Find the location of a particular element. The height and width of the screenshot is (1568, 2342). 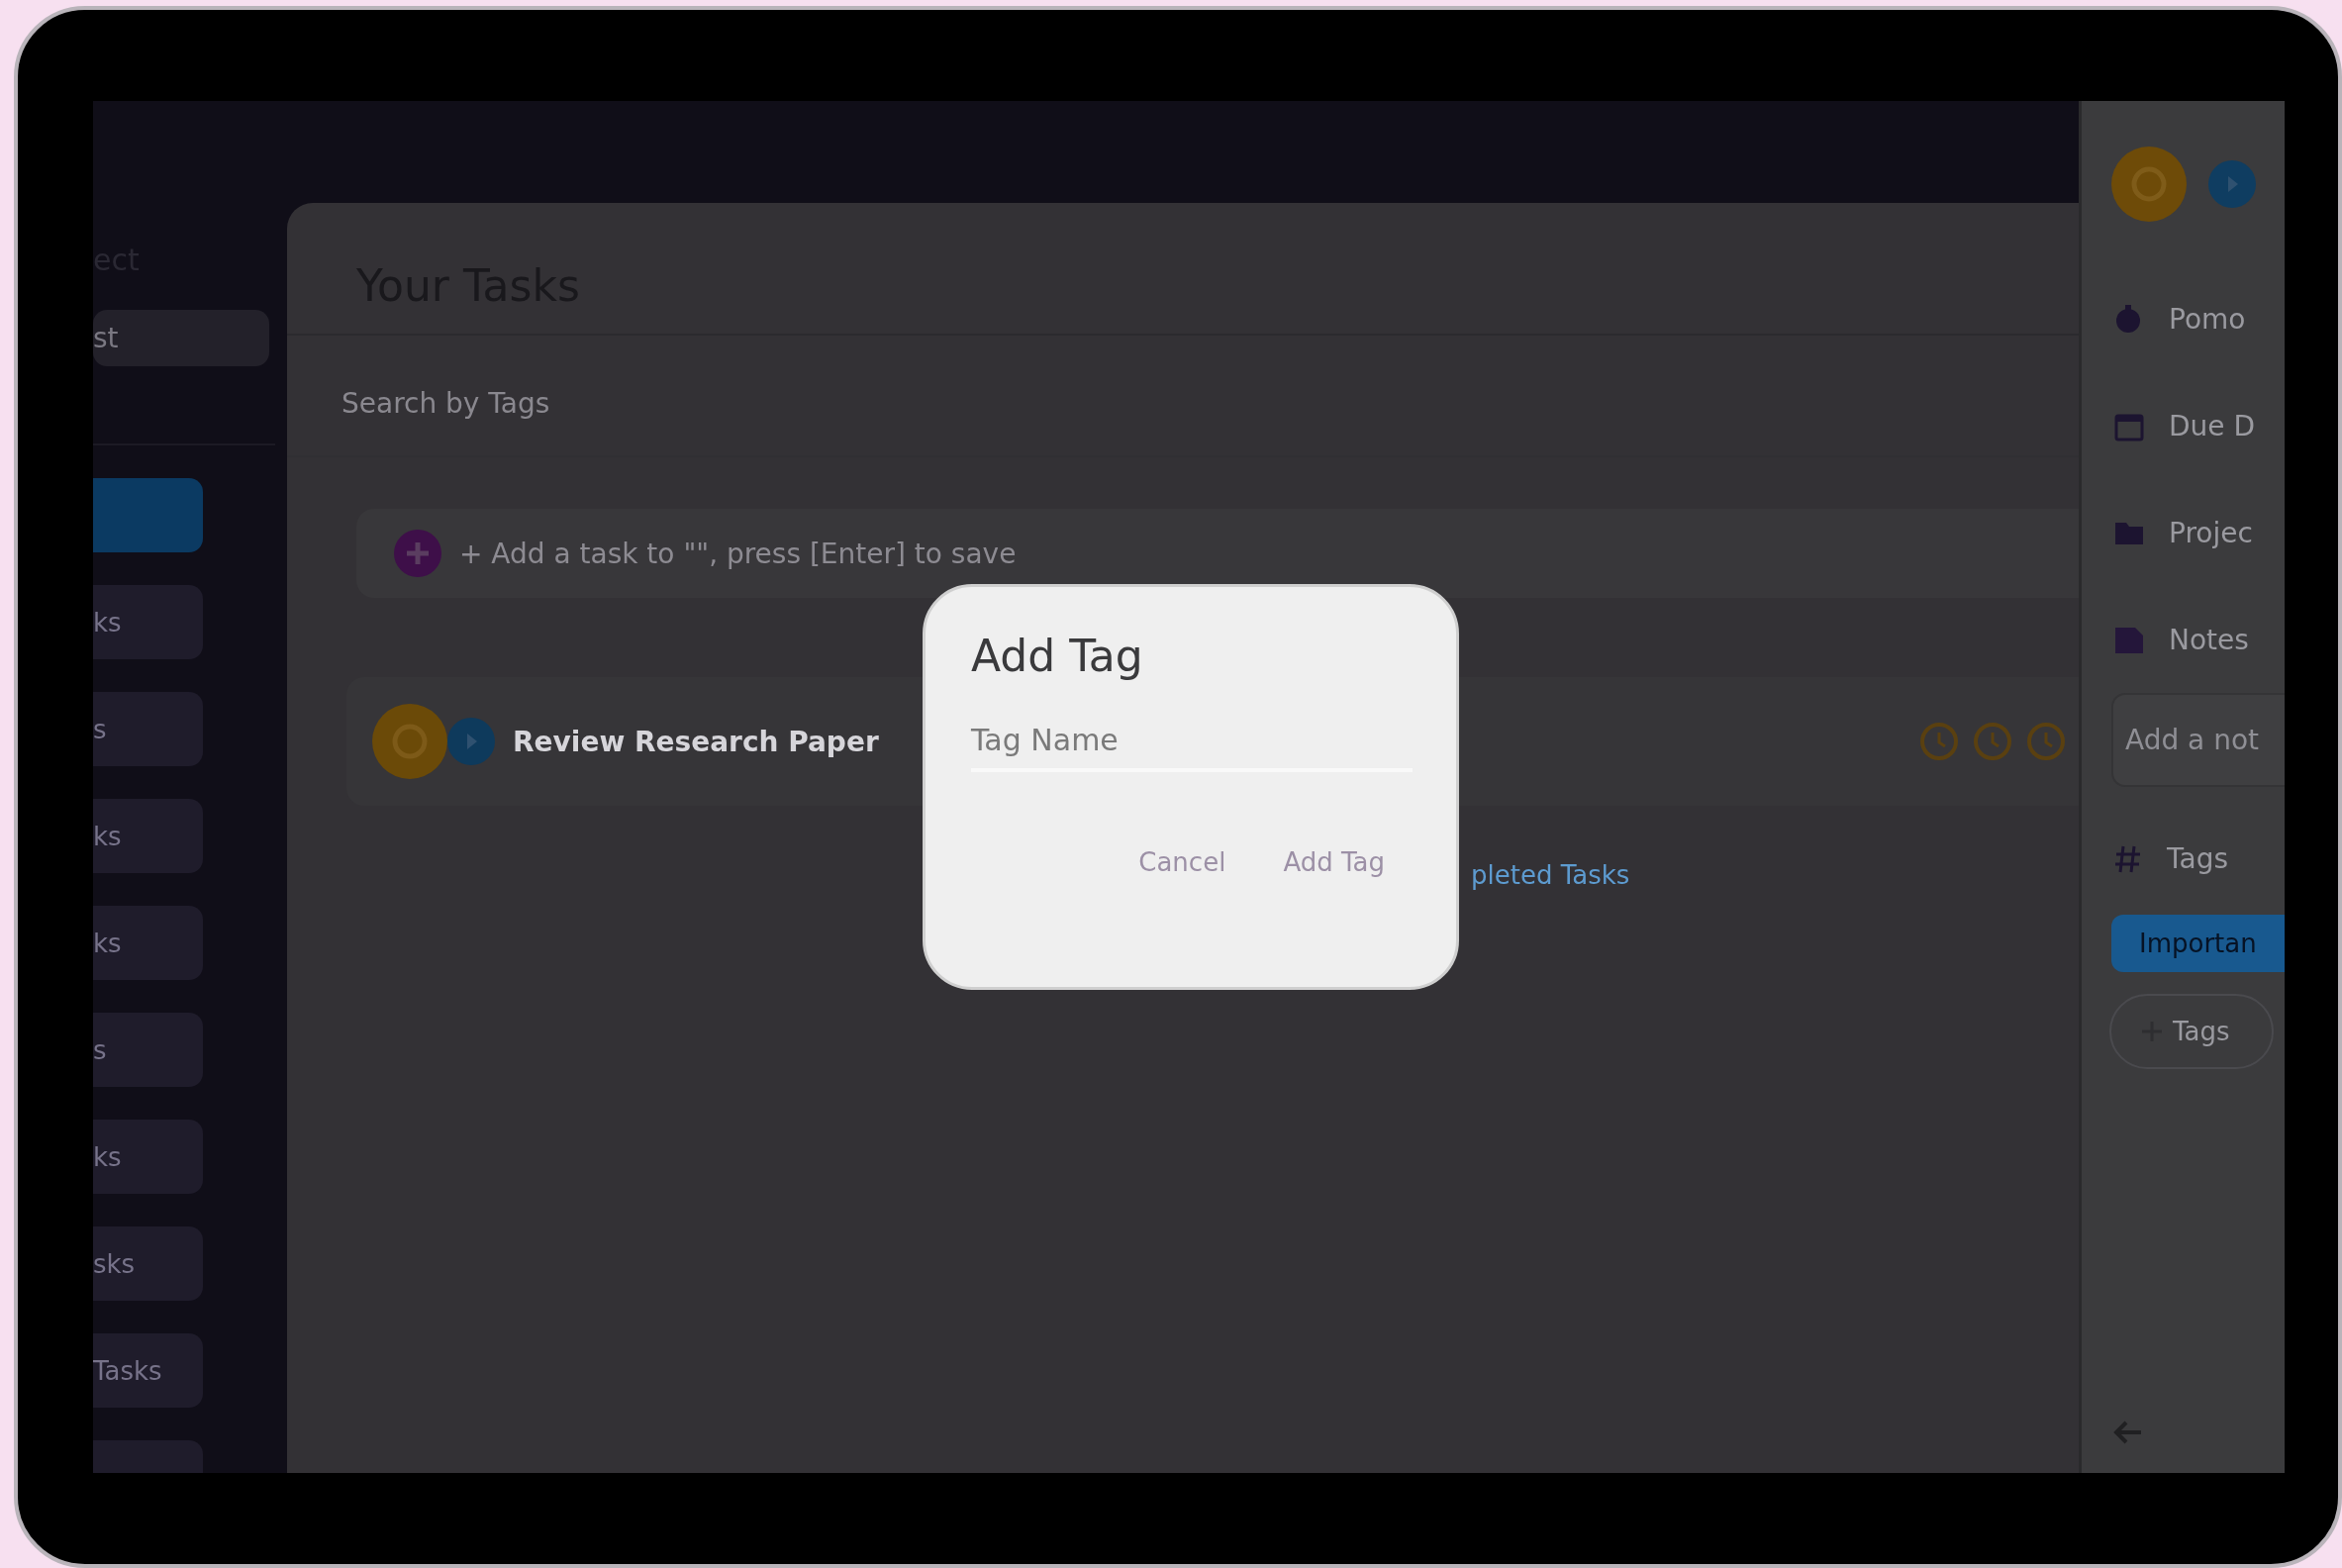

task-title: Review Research Paper is located at coordinates (696, 741).